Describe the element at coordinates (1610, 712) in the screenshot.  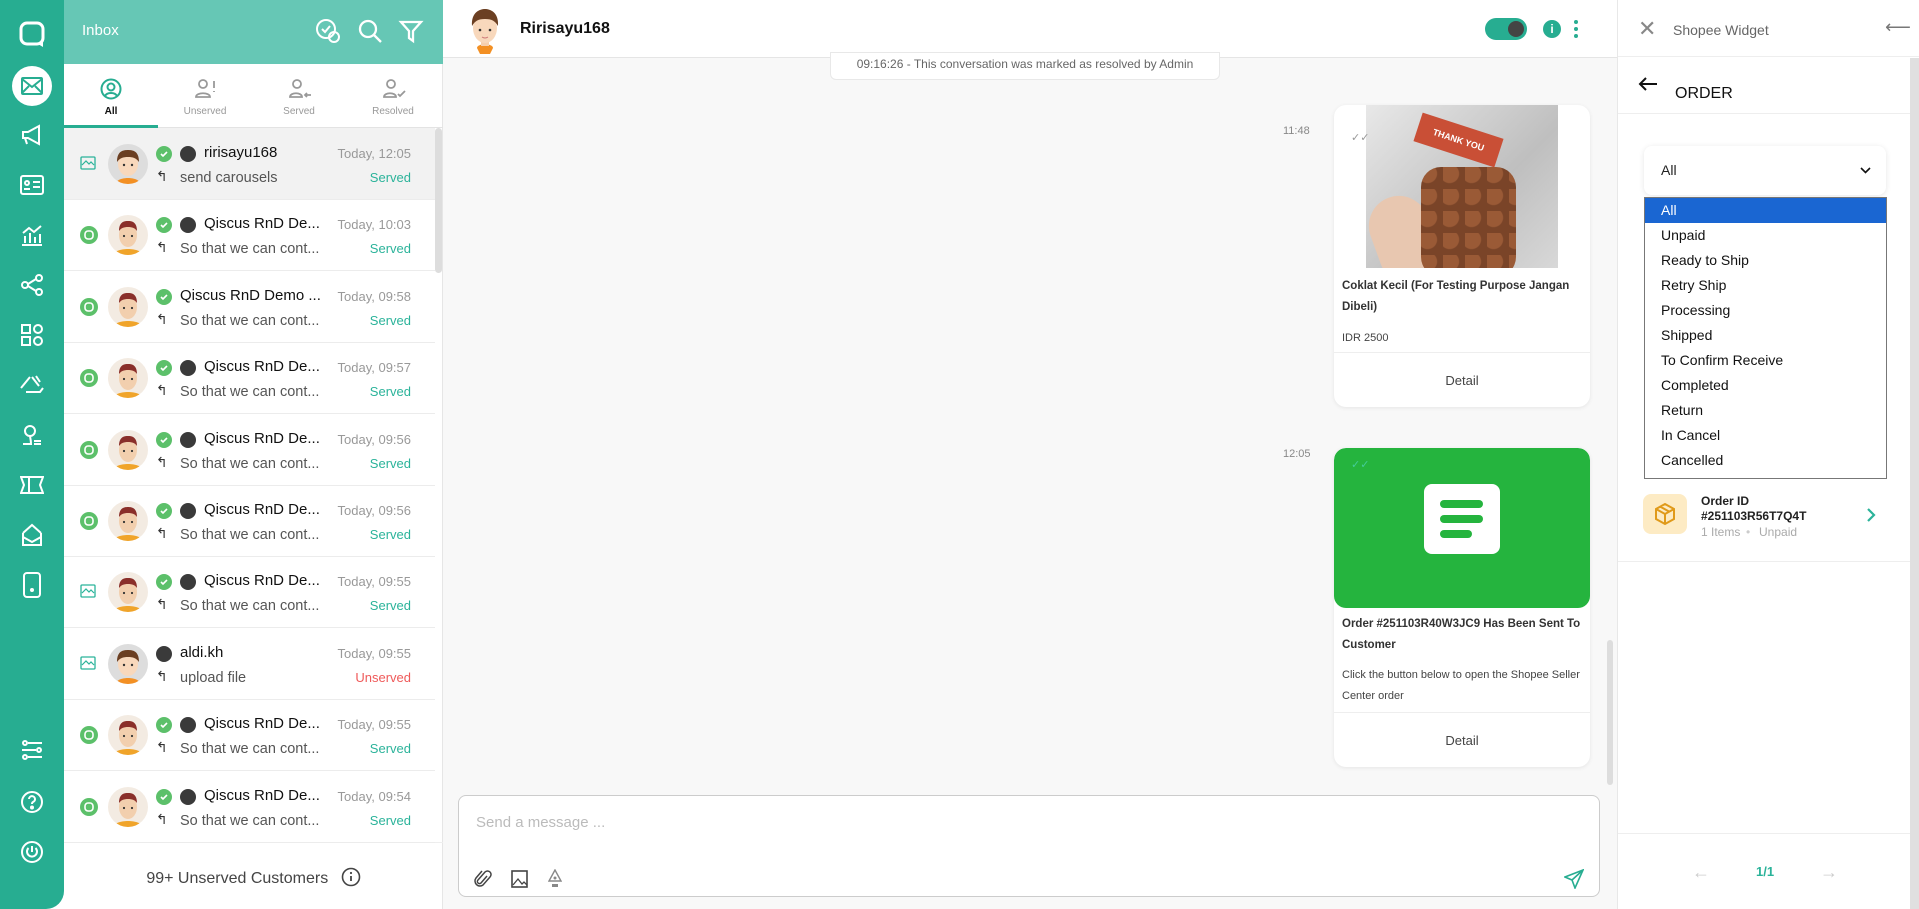
I see `chat-scrollbar` at that location.